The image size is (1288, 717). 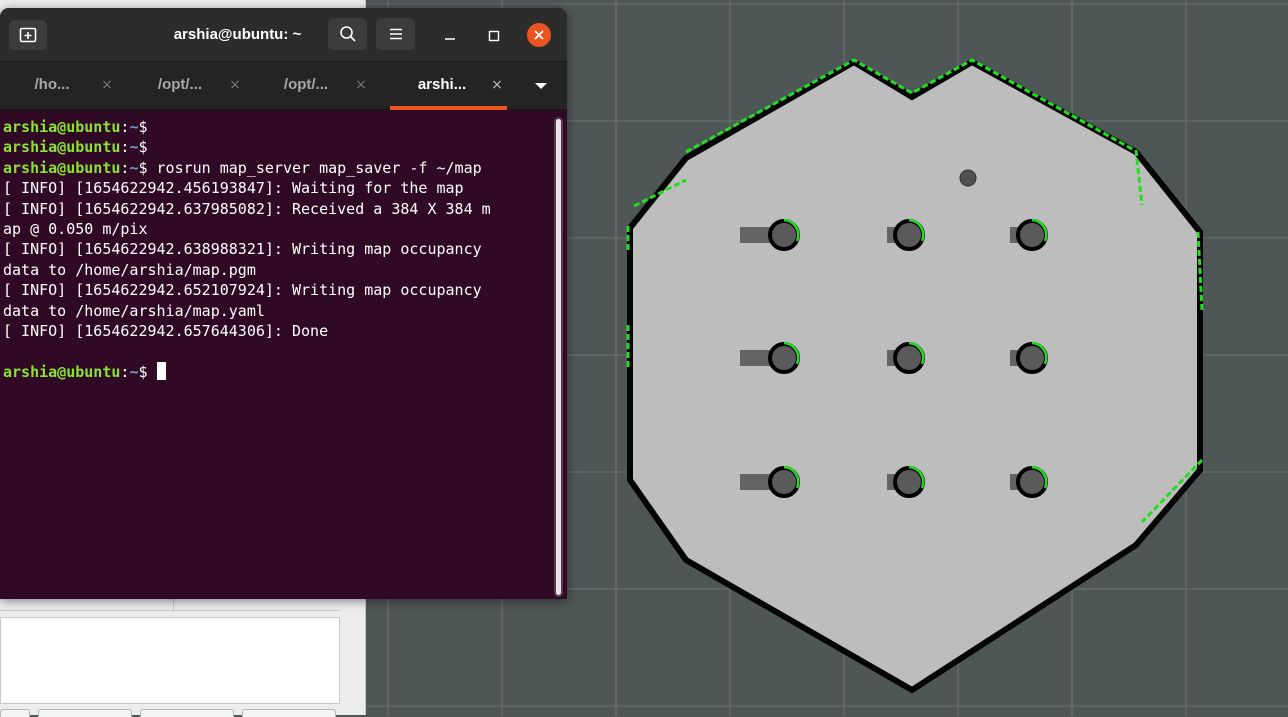 I want to click on title-bar: arshia@ubuntu: ~, so click(x=283, y=35).